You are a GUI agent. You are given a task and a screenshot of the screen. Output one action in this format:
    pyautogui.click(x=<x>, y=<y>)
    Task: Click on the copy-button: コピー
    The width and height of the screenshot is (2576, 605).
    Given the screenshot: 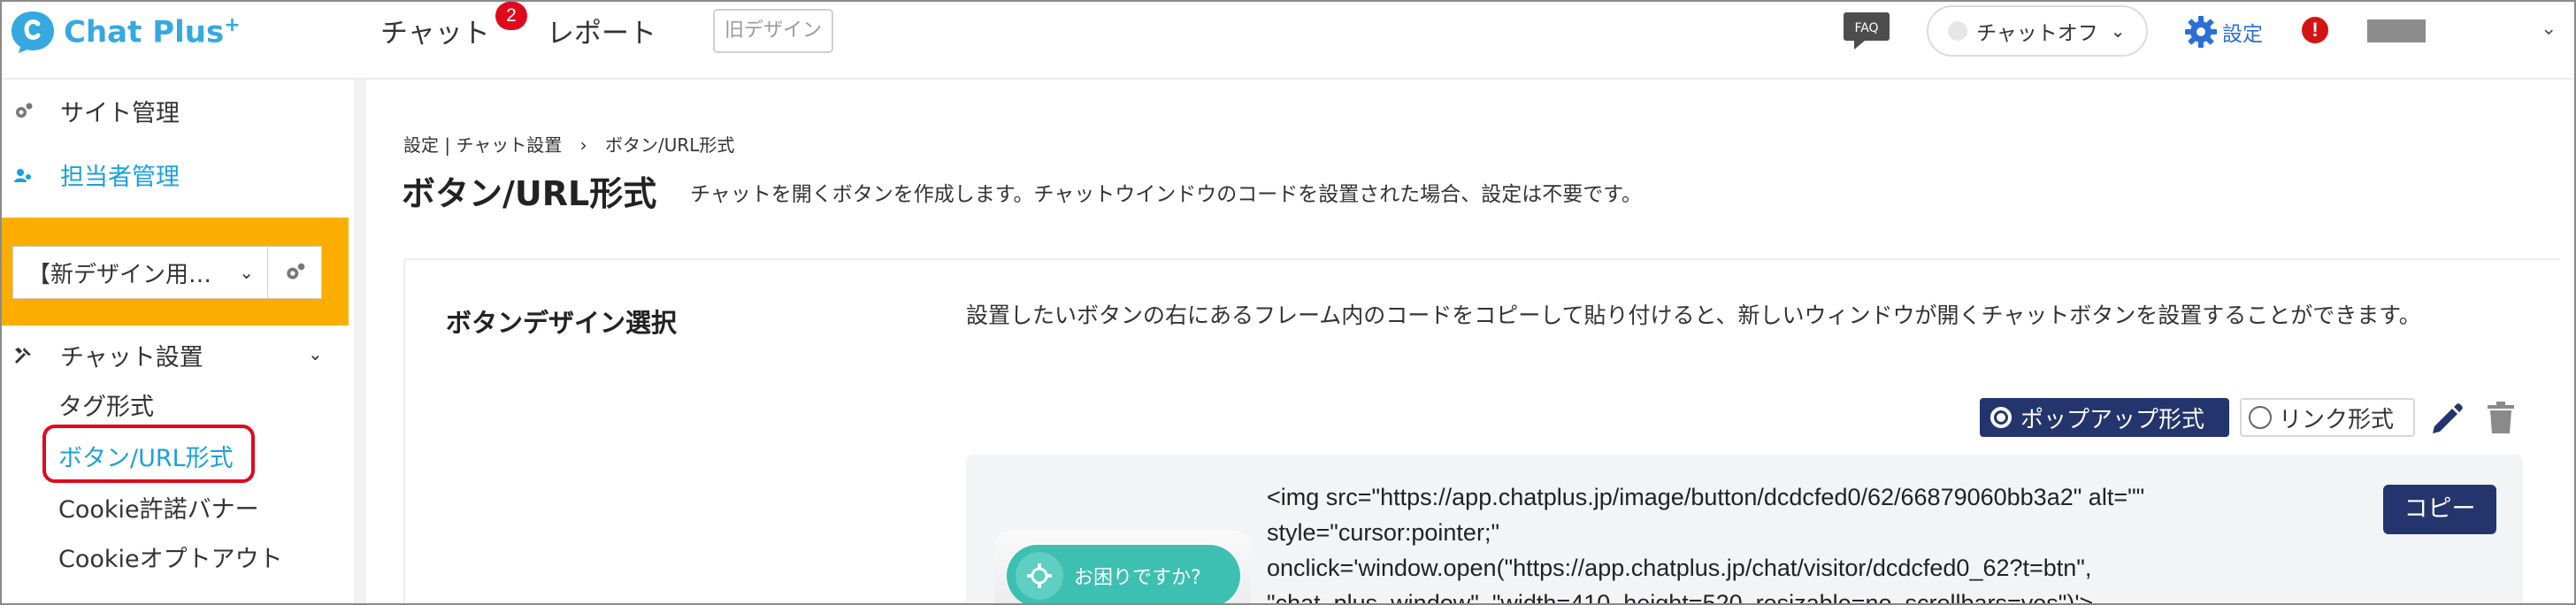 What is the action you would take?
    pyautogui.click(x=2439, y=510)
    